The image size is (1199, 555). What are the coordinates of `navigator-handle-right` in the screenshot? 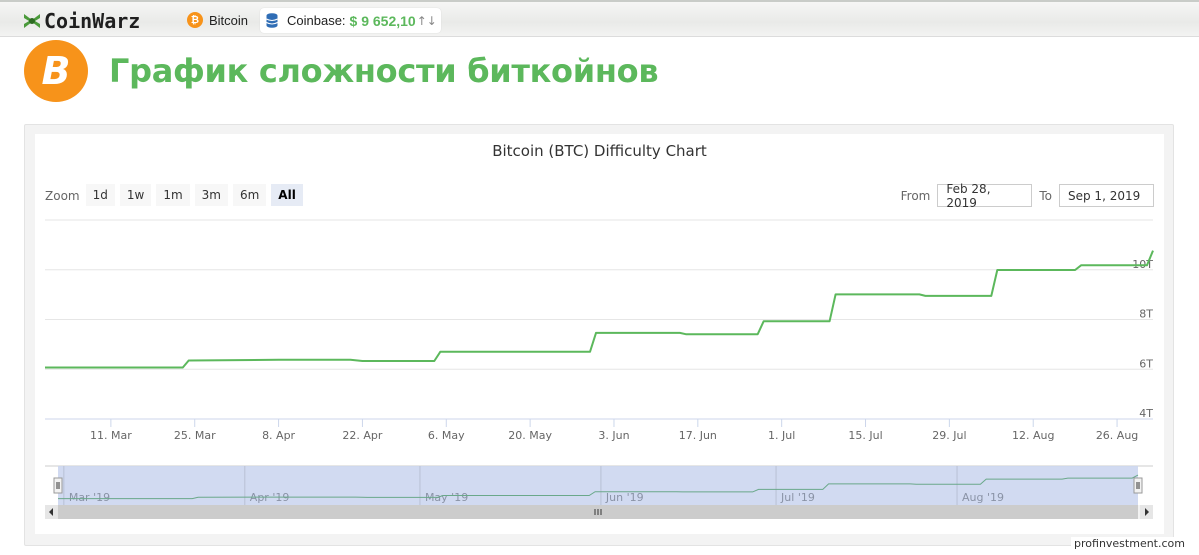 It's located at (1138, 485).